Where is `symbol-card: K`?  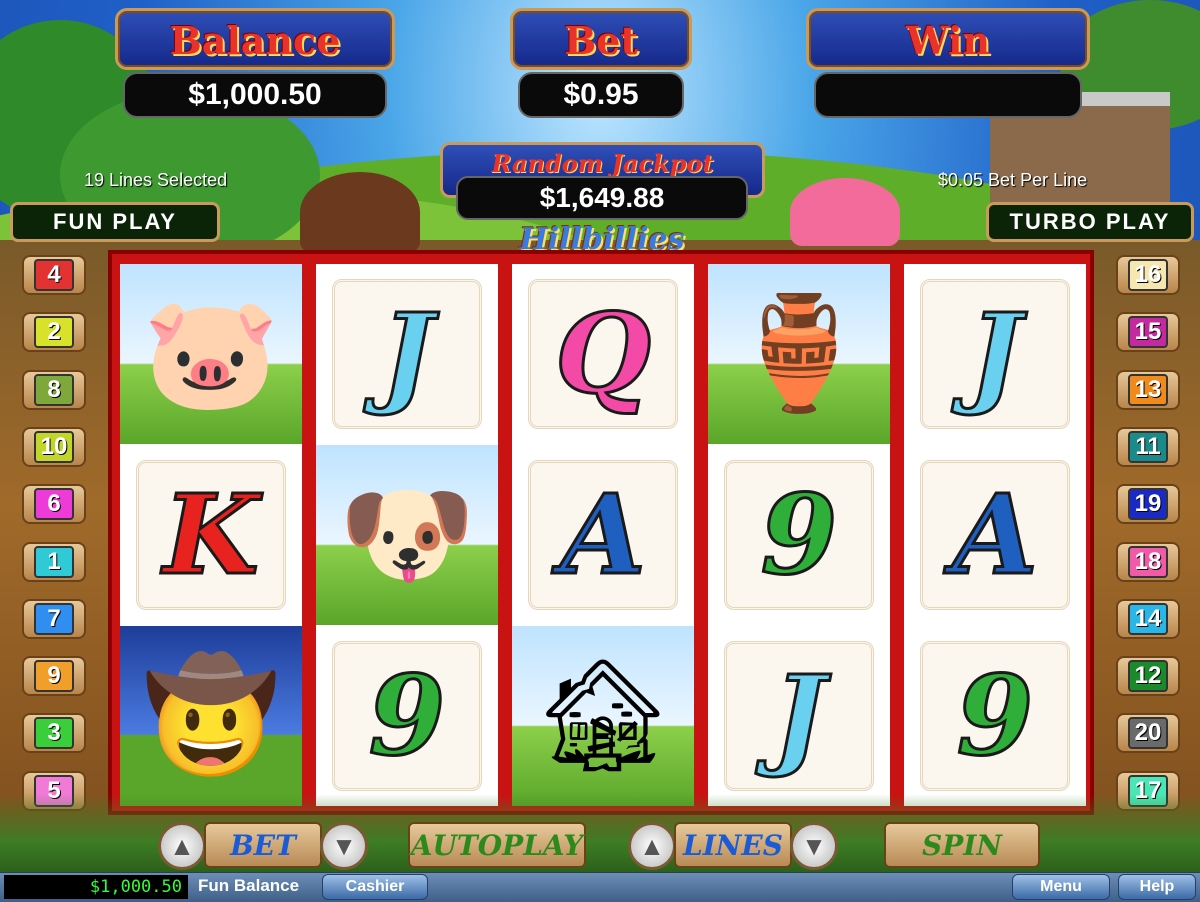
symbol-card: K is located at coordinates (211, 535).